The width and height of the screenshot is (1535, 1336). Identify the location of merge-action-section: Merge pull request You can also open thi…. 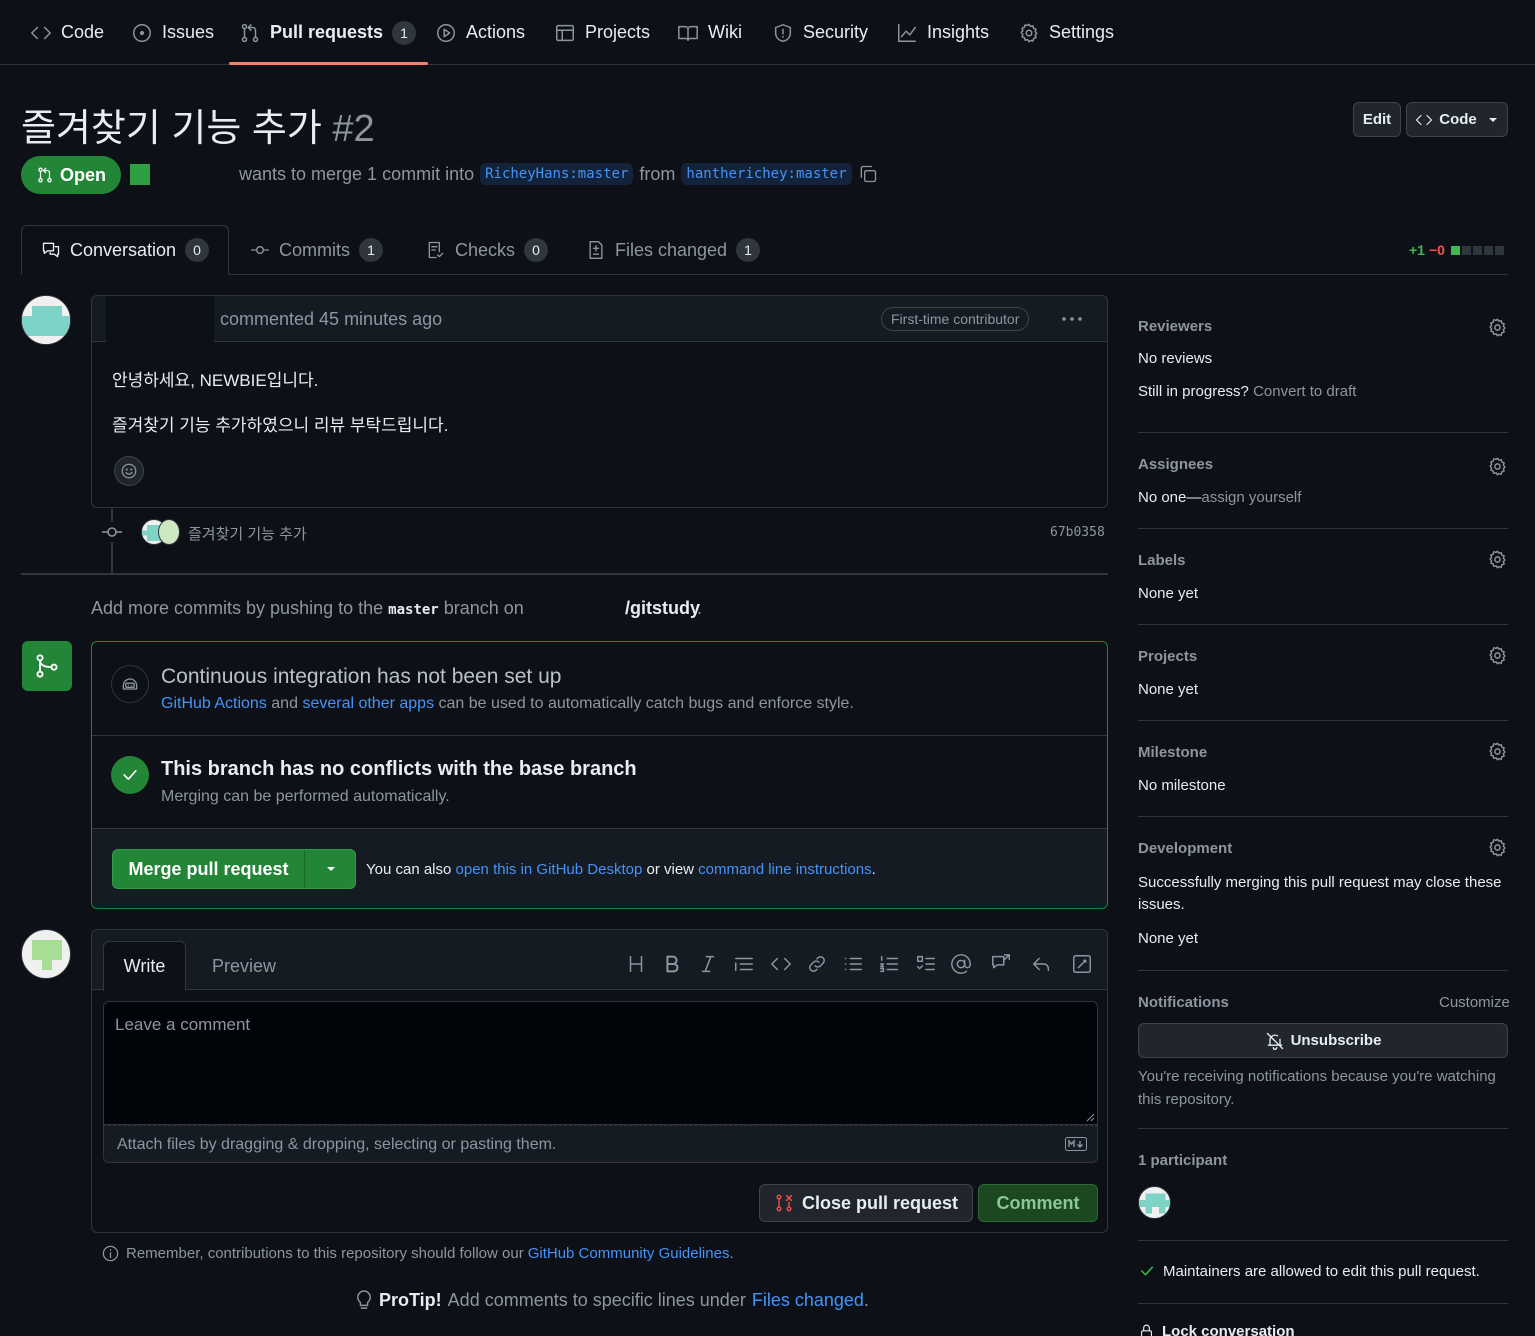
(599, 868).